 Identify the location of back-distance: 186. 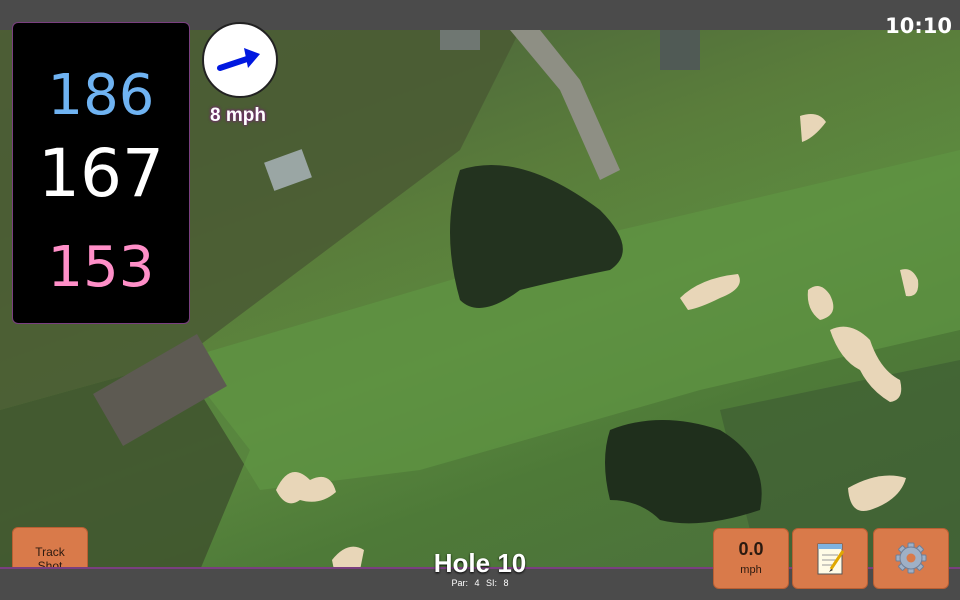
(101, 95).